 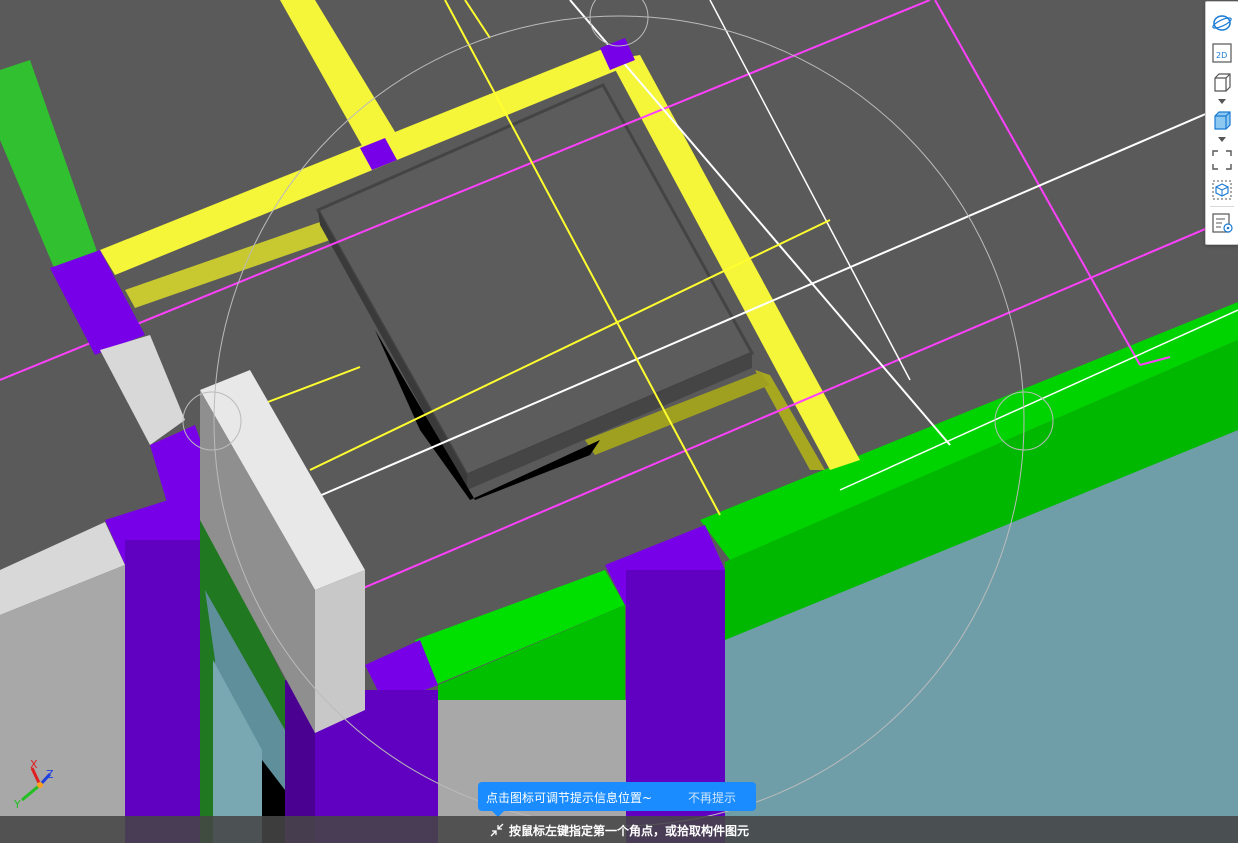 I want to click on column-purple, so click(x=162, y=691).